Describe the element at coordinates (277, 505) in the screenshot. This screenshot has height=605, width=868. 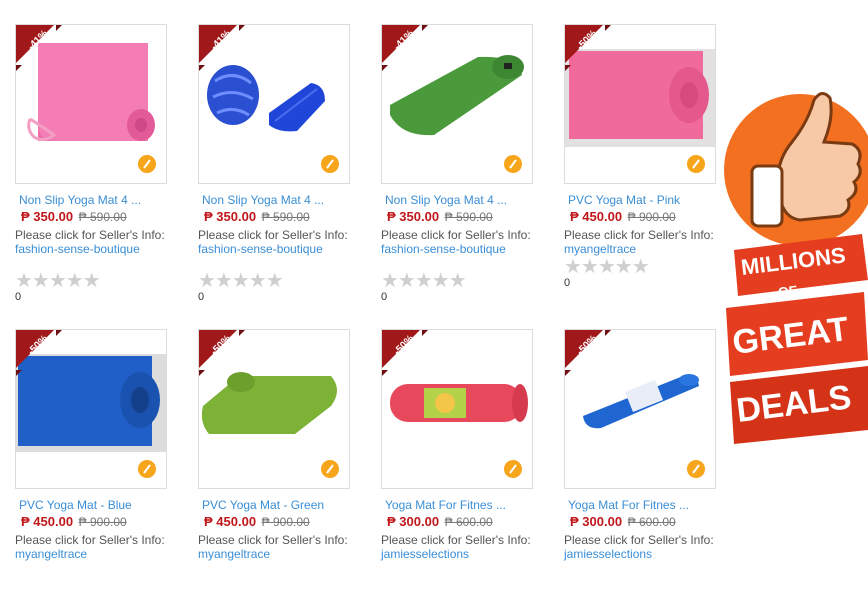
I see `product-title: PVC Yoga Mat - Green` at that location.